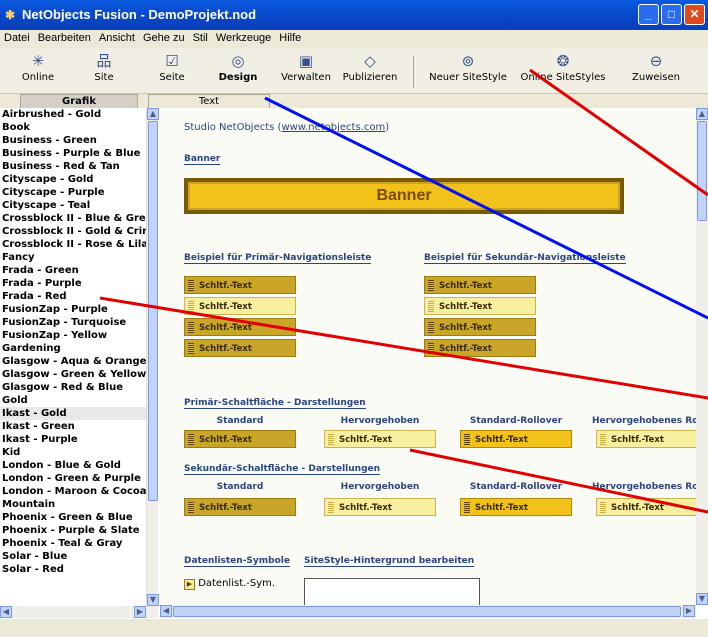 This screenshot has width=708, height=637. I want to click on style-list-item: Business - Red & Tan, so click(73, 166).